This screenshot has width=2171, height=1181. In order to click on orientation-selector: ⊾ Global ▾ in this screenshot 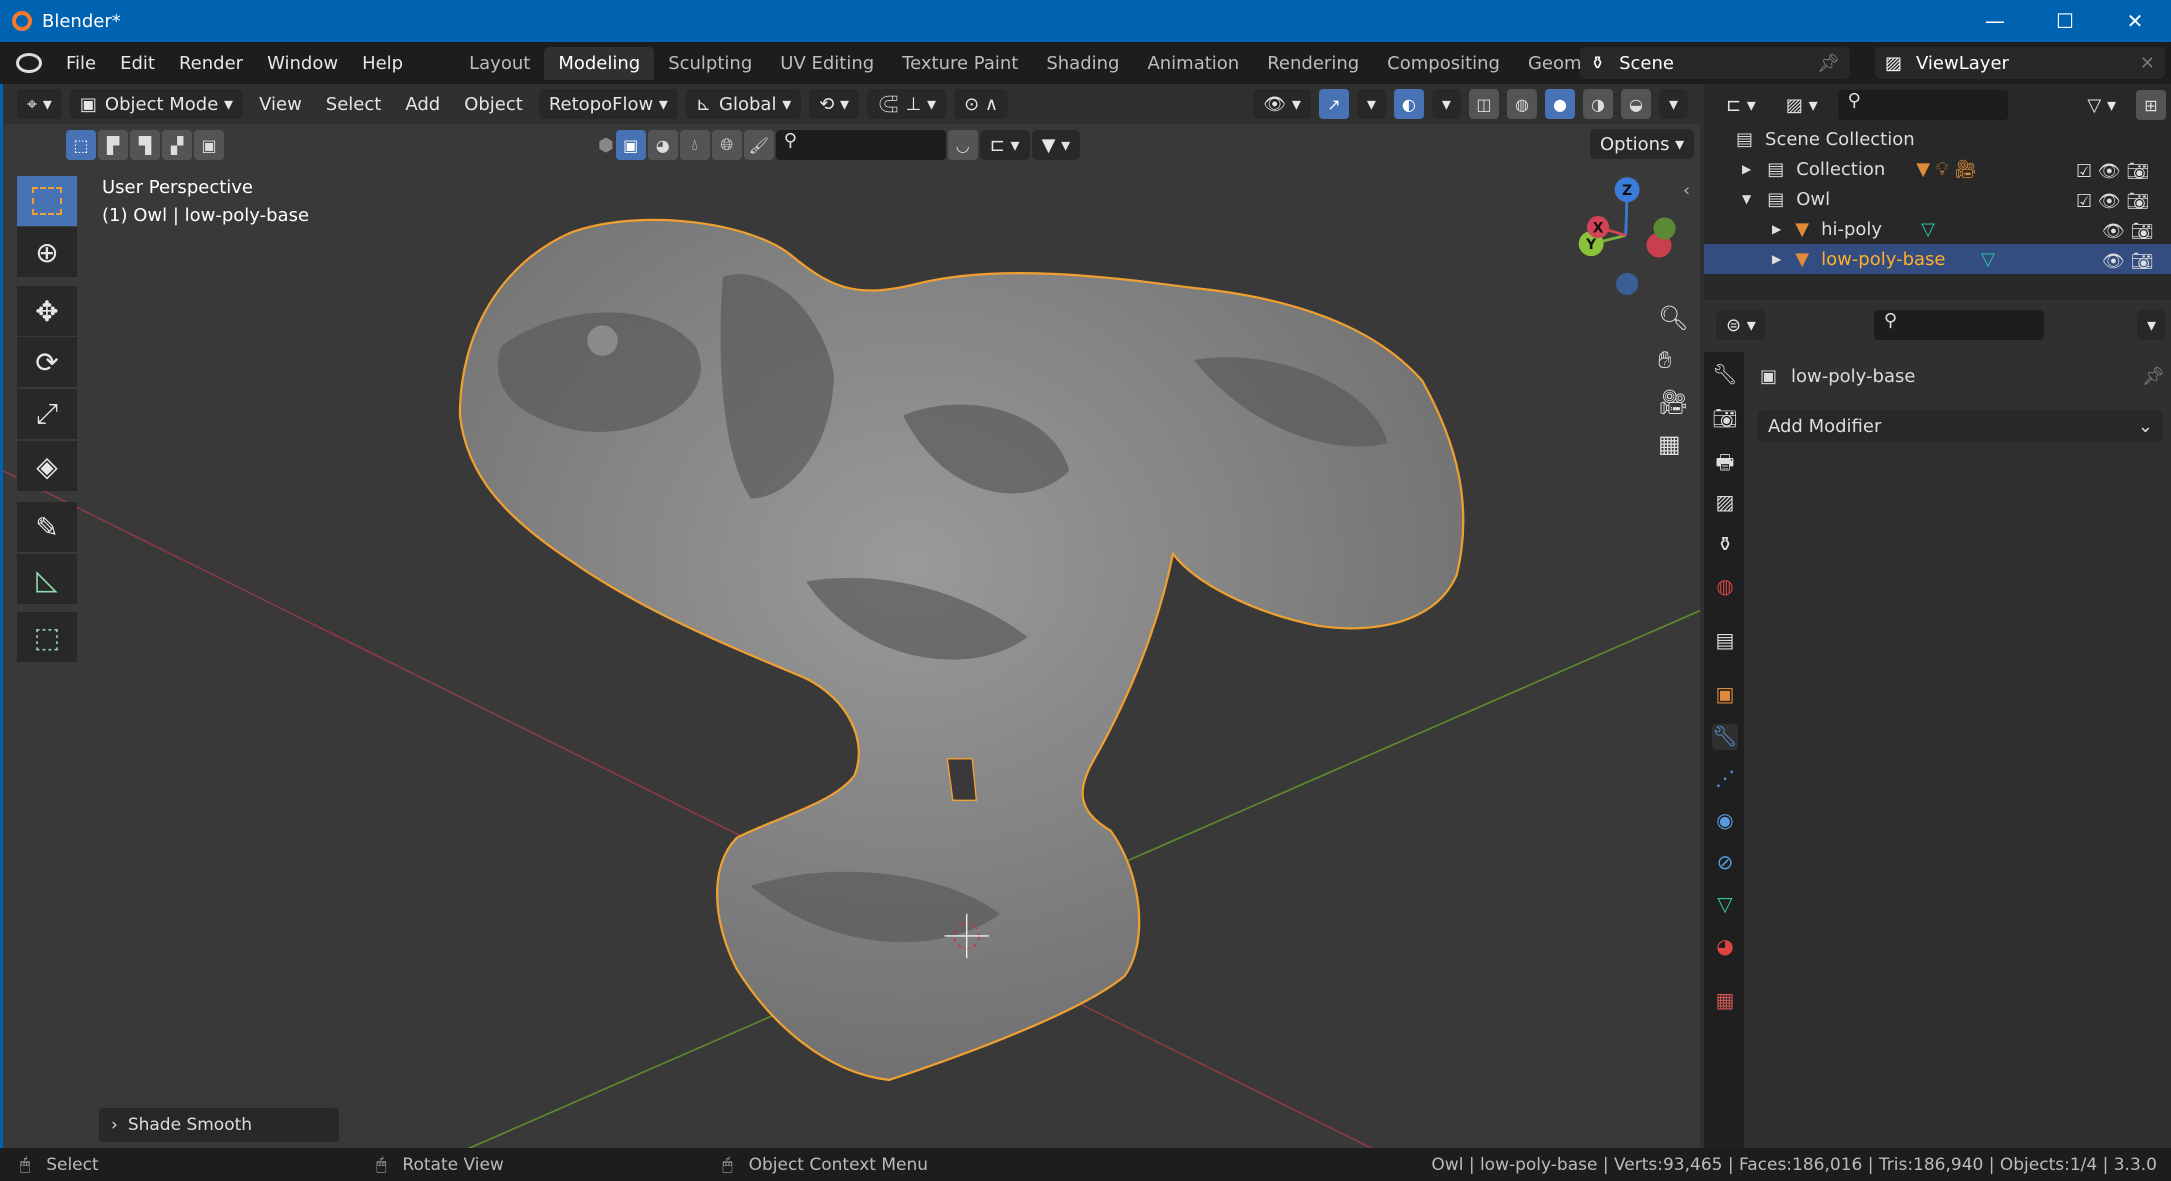, I will do `click(743, 104)`.